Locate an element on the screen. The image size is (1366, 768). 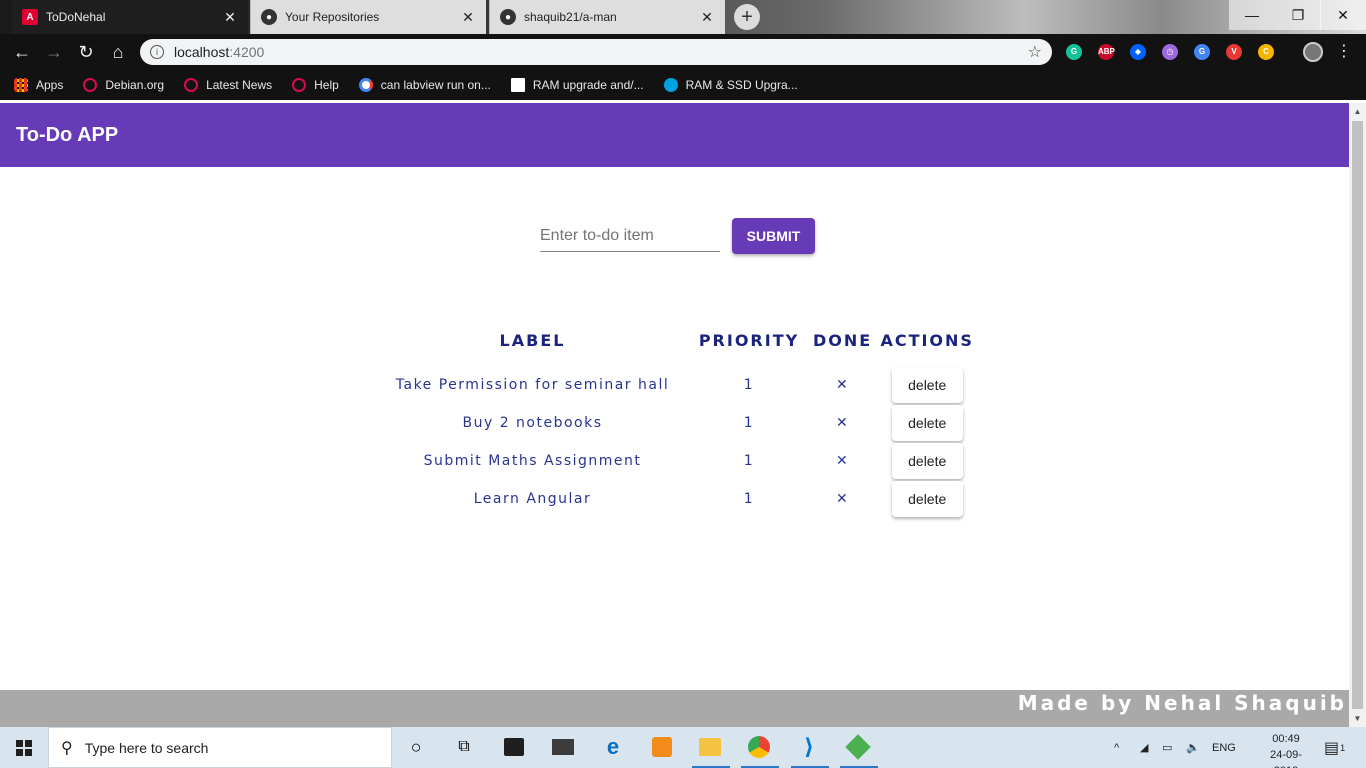
chrome-icon is located at coordinates (759, 747).